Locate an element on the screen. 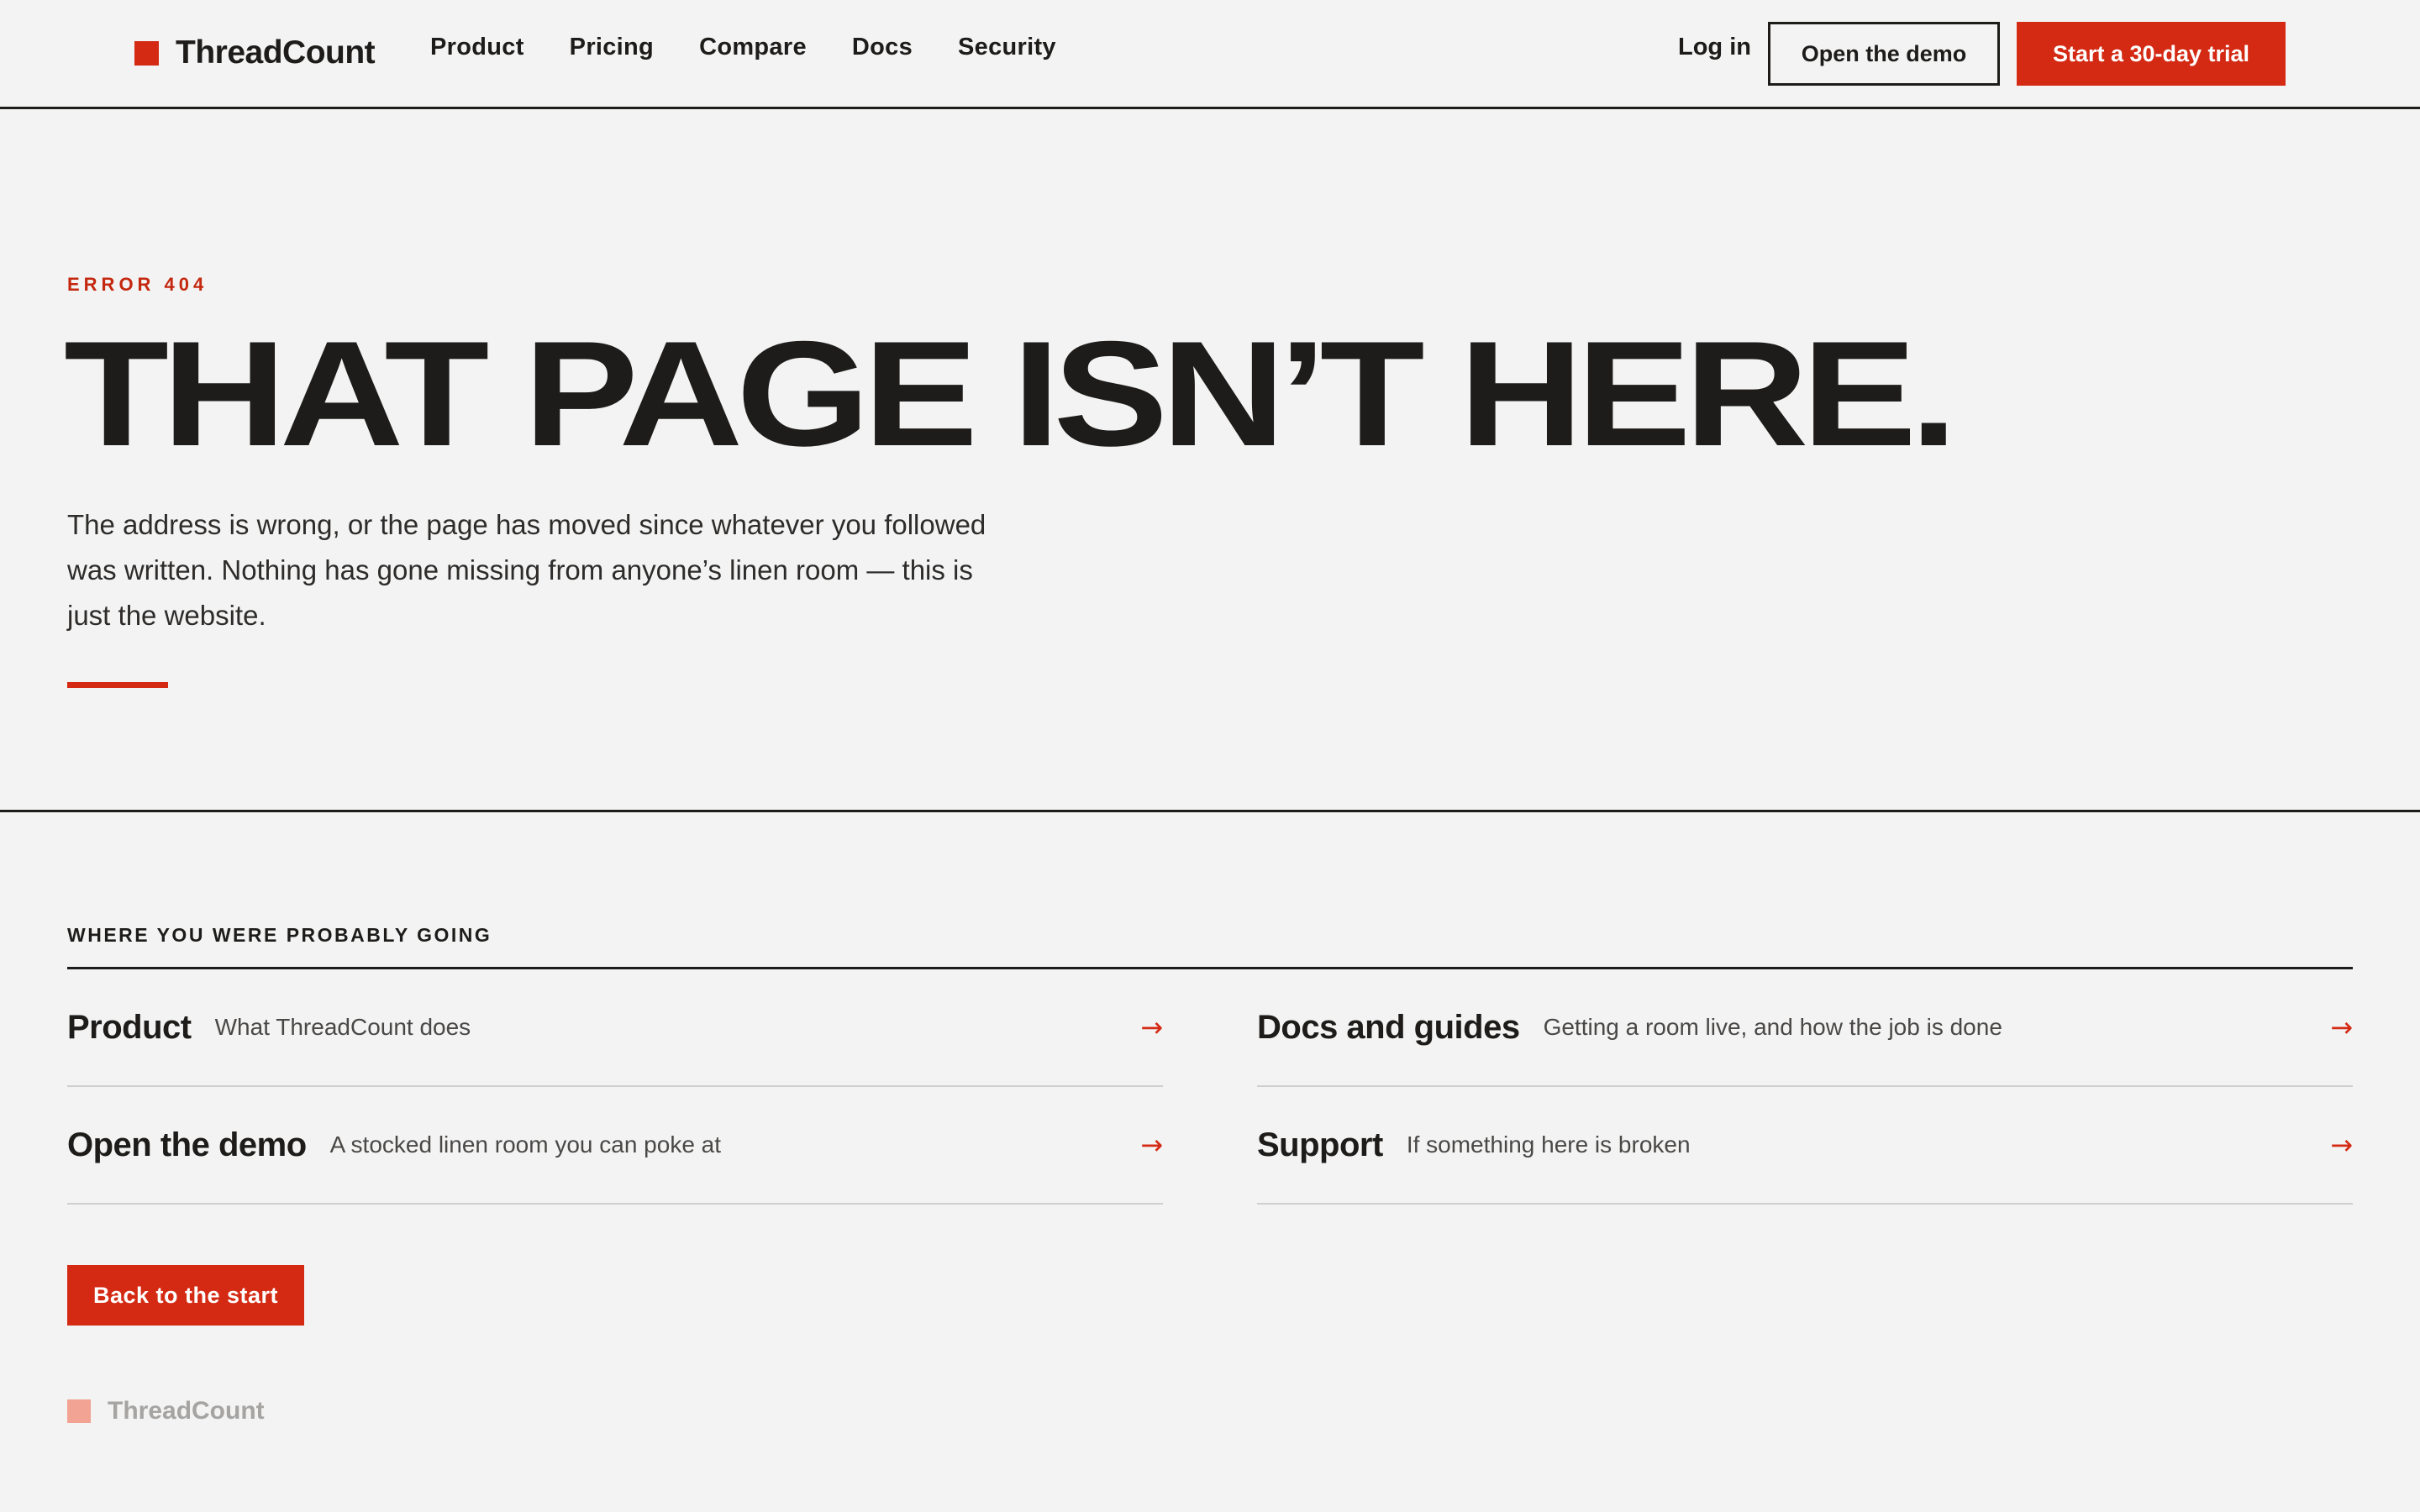  main-nav: Product Pricing Compare Docs Security is located at coordinates (743, 47).